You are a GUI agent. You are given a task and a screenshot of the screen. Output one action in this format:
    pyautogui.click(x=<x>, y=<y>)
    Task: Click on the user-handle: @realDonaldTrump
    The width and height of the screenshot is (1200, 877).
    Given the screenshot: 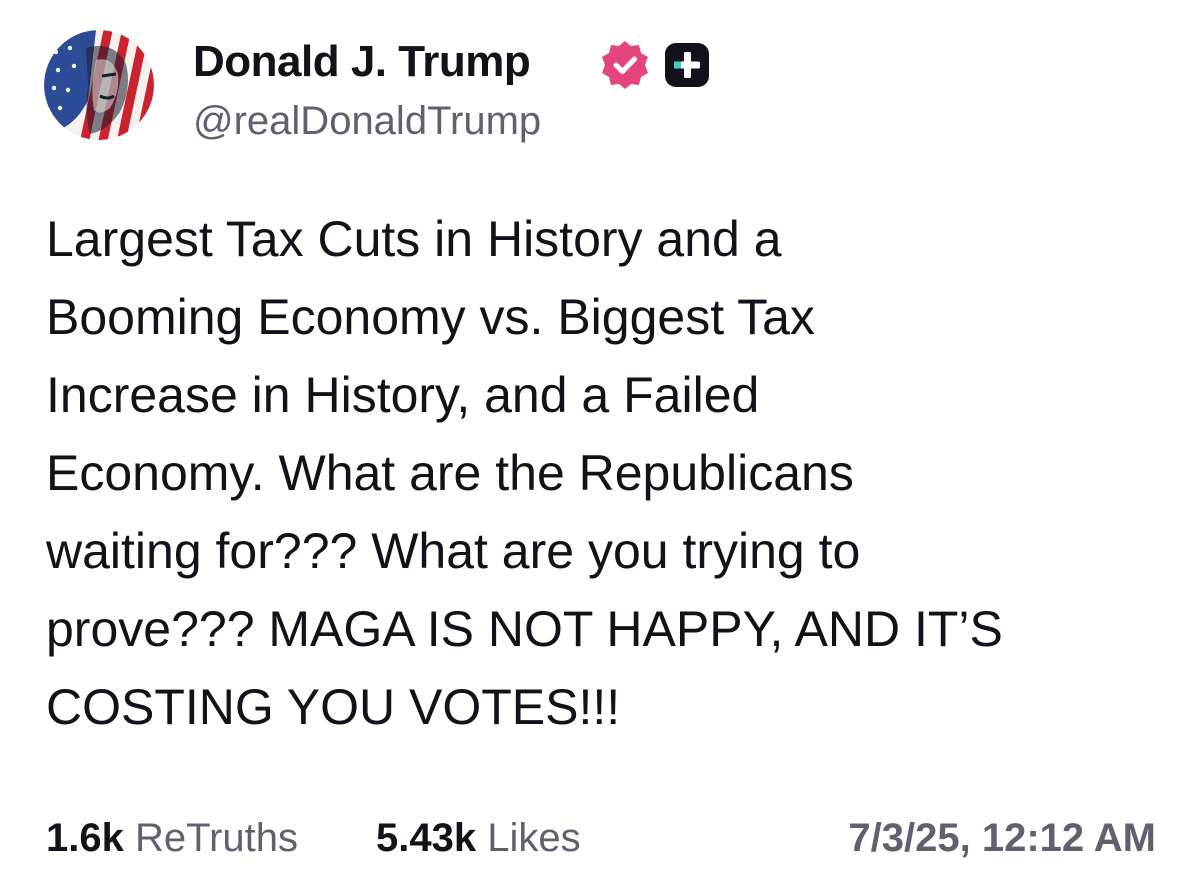 What is the action you would take?
    pyautogui.click(x=367, y=121)
    